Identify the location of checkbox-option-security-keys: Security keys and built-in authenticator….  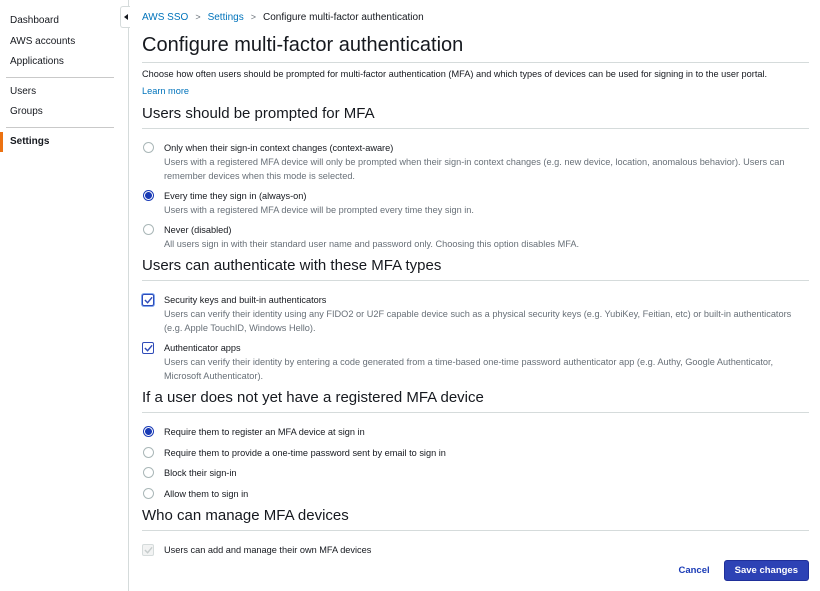
(475, 314).